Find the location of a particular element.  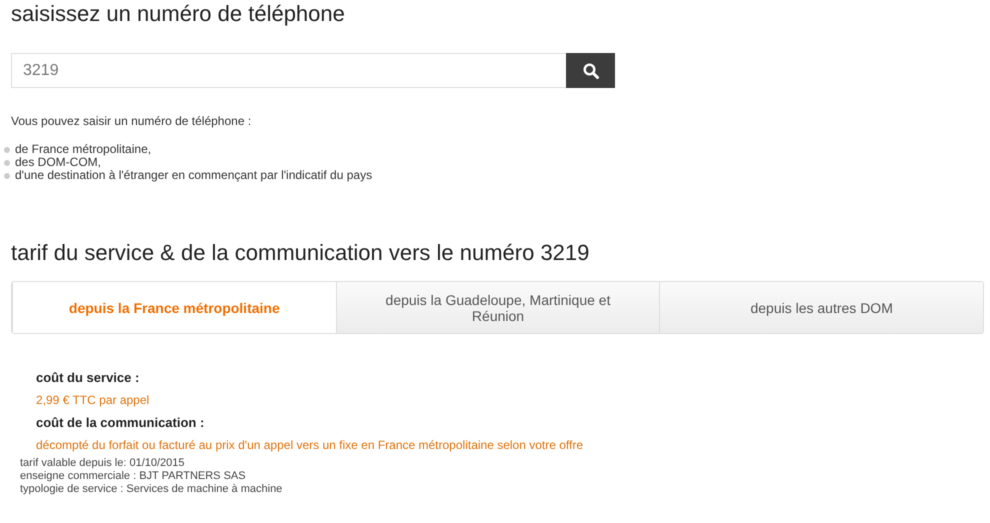

intro-text: Vous pouvez saisir un numéro de téléphone : is located at coordinates (131, 121).